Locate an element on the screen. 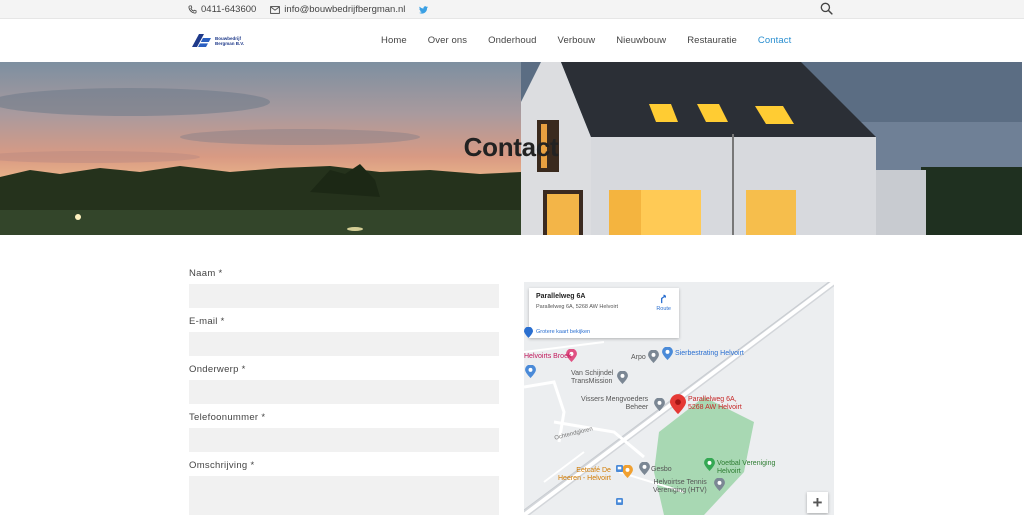 Image resolution: width=1024 pixels, height=515 pixels. label-voetbal: Voetbal Vereniging Helvoirt is located at coordinates (746, 467).